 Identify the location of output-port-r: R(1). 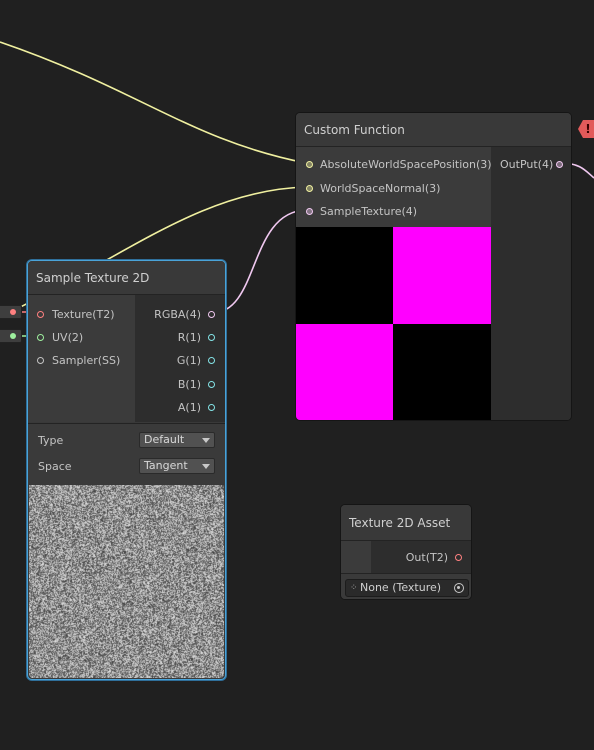
(196, 338).